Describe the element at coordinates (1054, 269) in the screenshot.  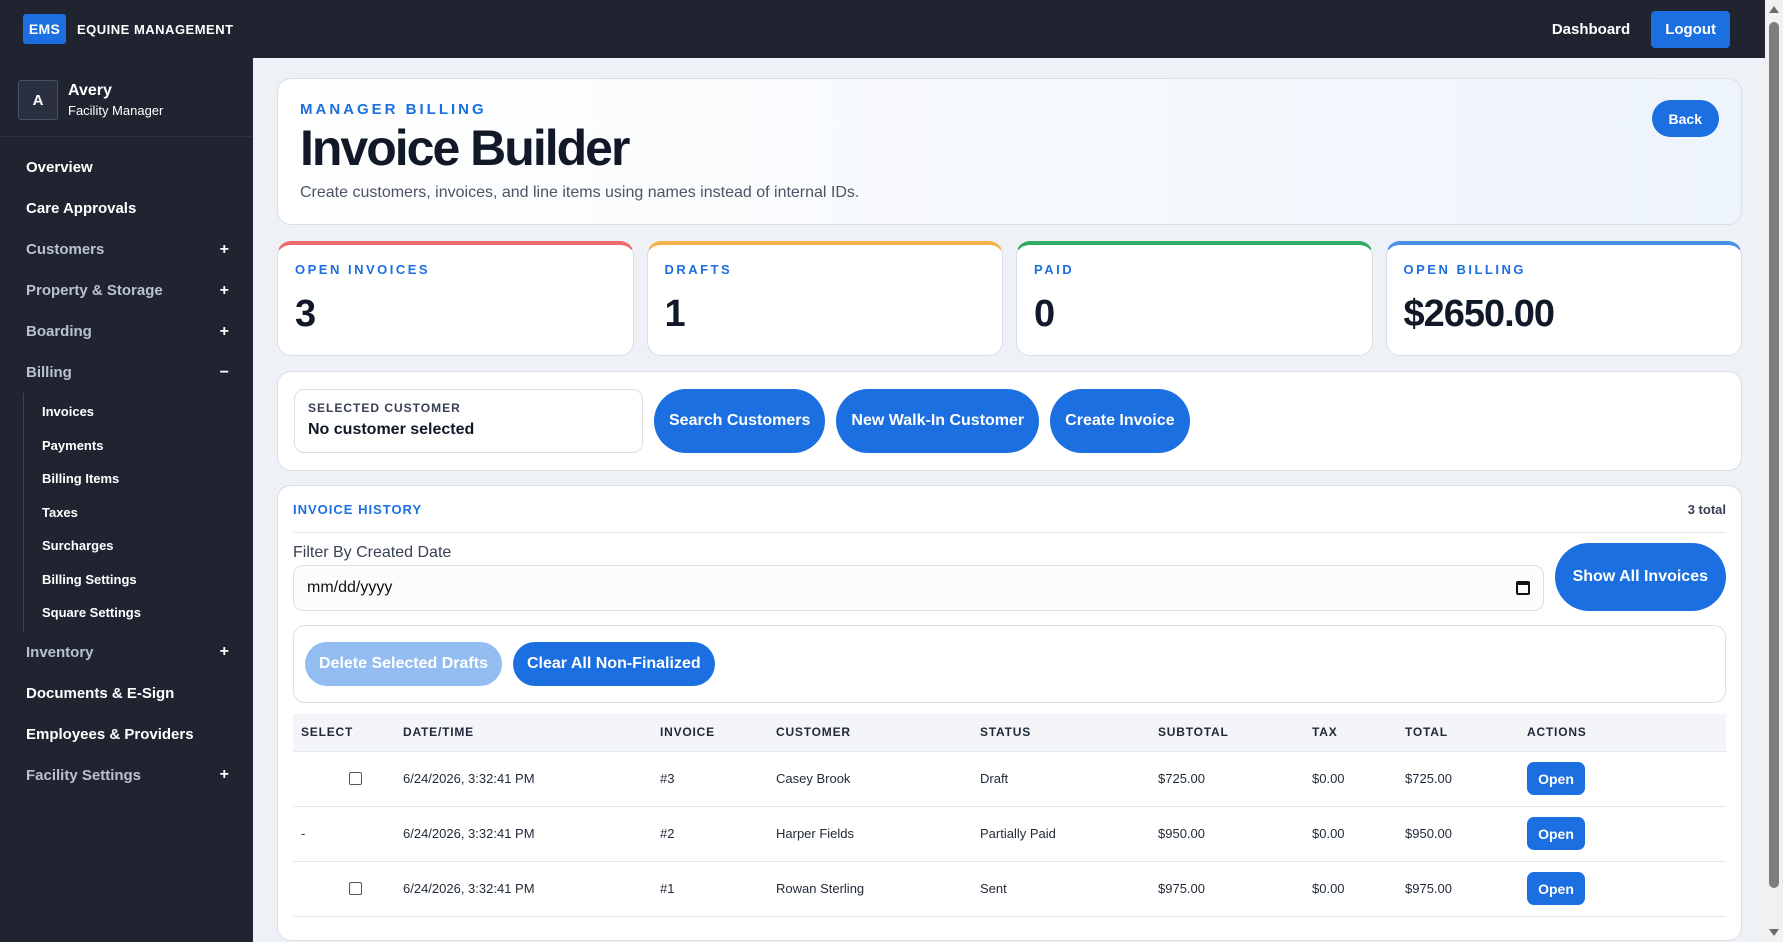
I see `stat-label: PAID` at that location.